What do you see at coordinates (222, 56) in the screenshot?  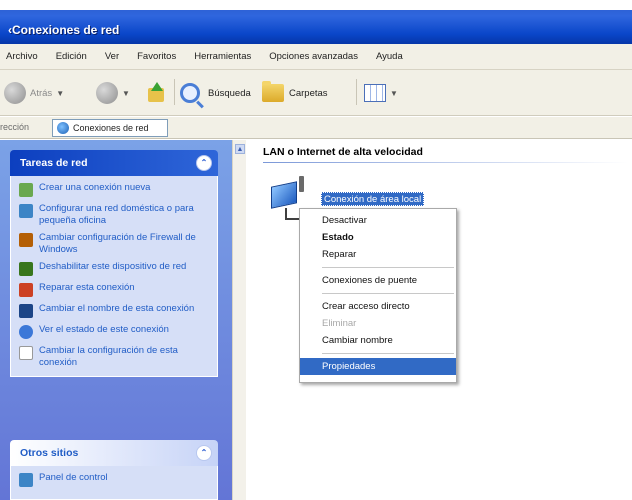 I see `menu-herramientas: Herramientas` at bounding box center [222, 56].